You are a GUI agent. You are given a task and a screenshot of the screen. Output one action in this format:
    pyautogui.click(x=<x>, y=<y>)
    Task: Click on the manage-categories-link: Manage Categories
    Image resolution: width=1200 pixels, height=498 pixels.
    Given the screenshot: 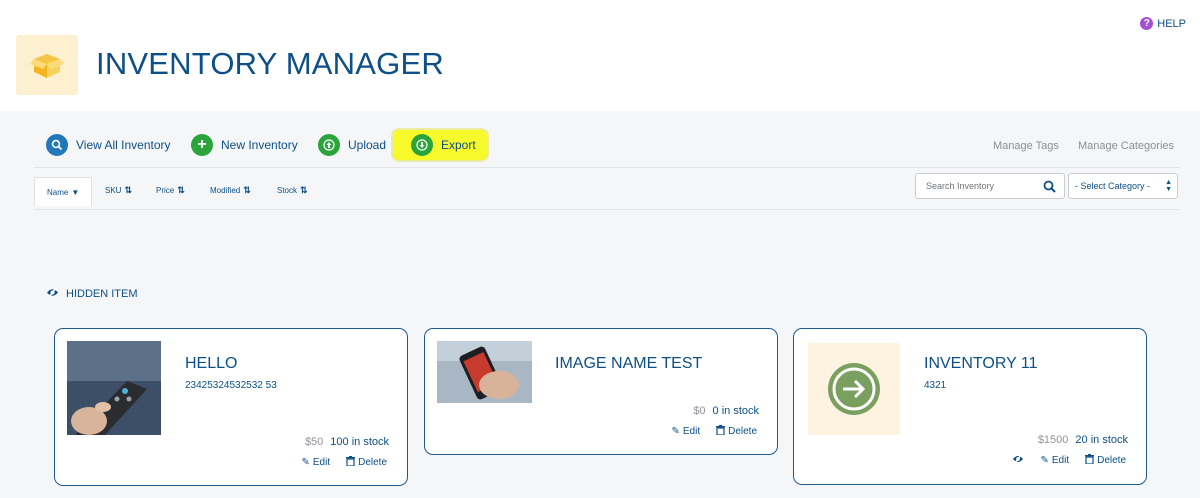 What is the action you would take?
    pyautogui.click(x=1126, y=146)
    